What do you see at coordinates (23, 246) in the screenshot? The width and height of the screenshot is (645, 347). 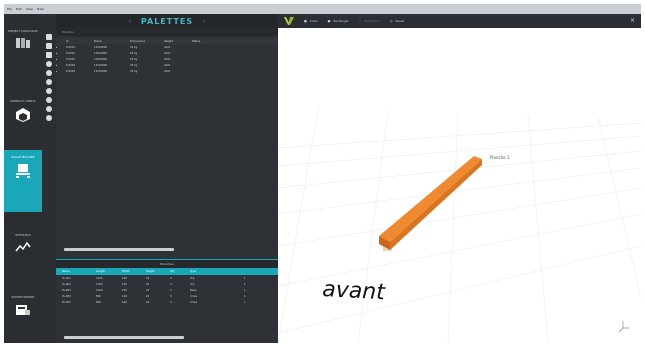 I see `chart-line-icon` at bounding box center [23, 246].